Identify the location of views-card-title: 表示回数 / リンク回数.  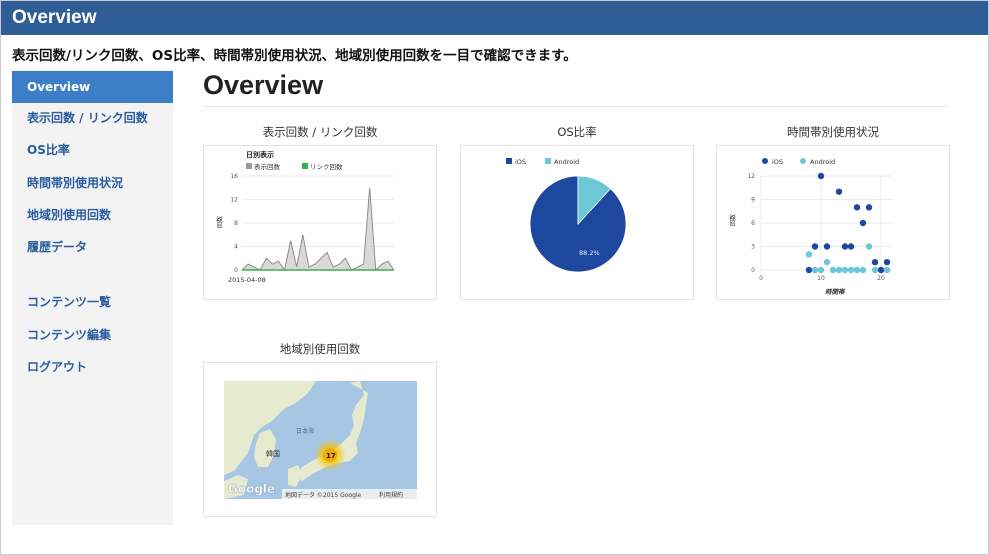
(320, 132).